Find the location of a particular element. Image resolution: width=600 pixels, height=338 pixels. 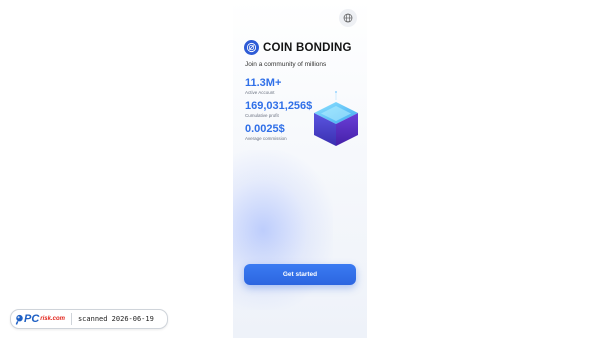

tagline: Join a community of millions is located at coordinates (286, 64).